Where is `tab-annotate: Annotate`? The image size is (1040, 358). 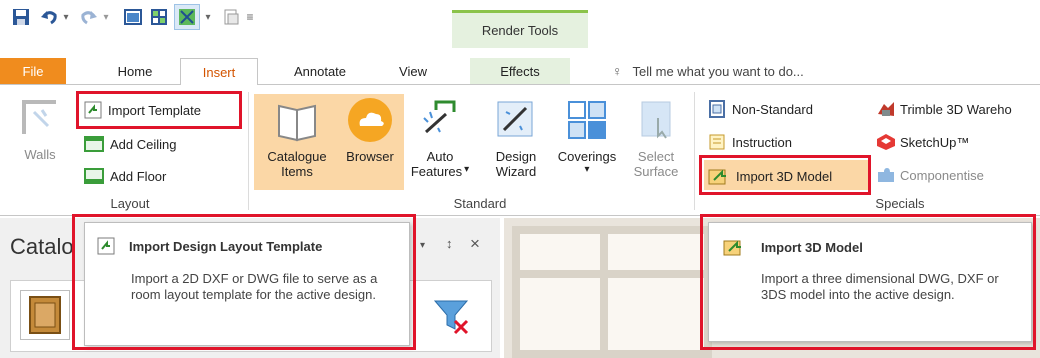 tab-annotate: Annotate is located at coordinates (320, 71).